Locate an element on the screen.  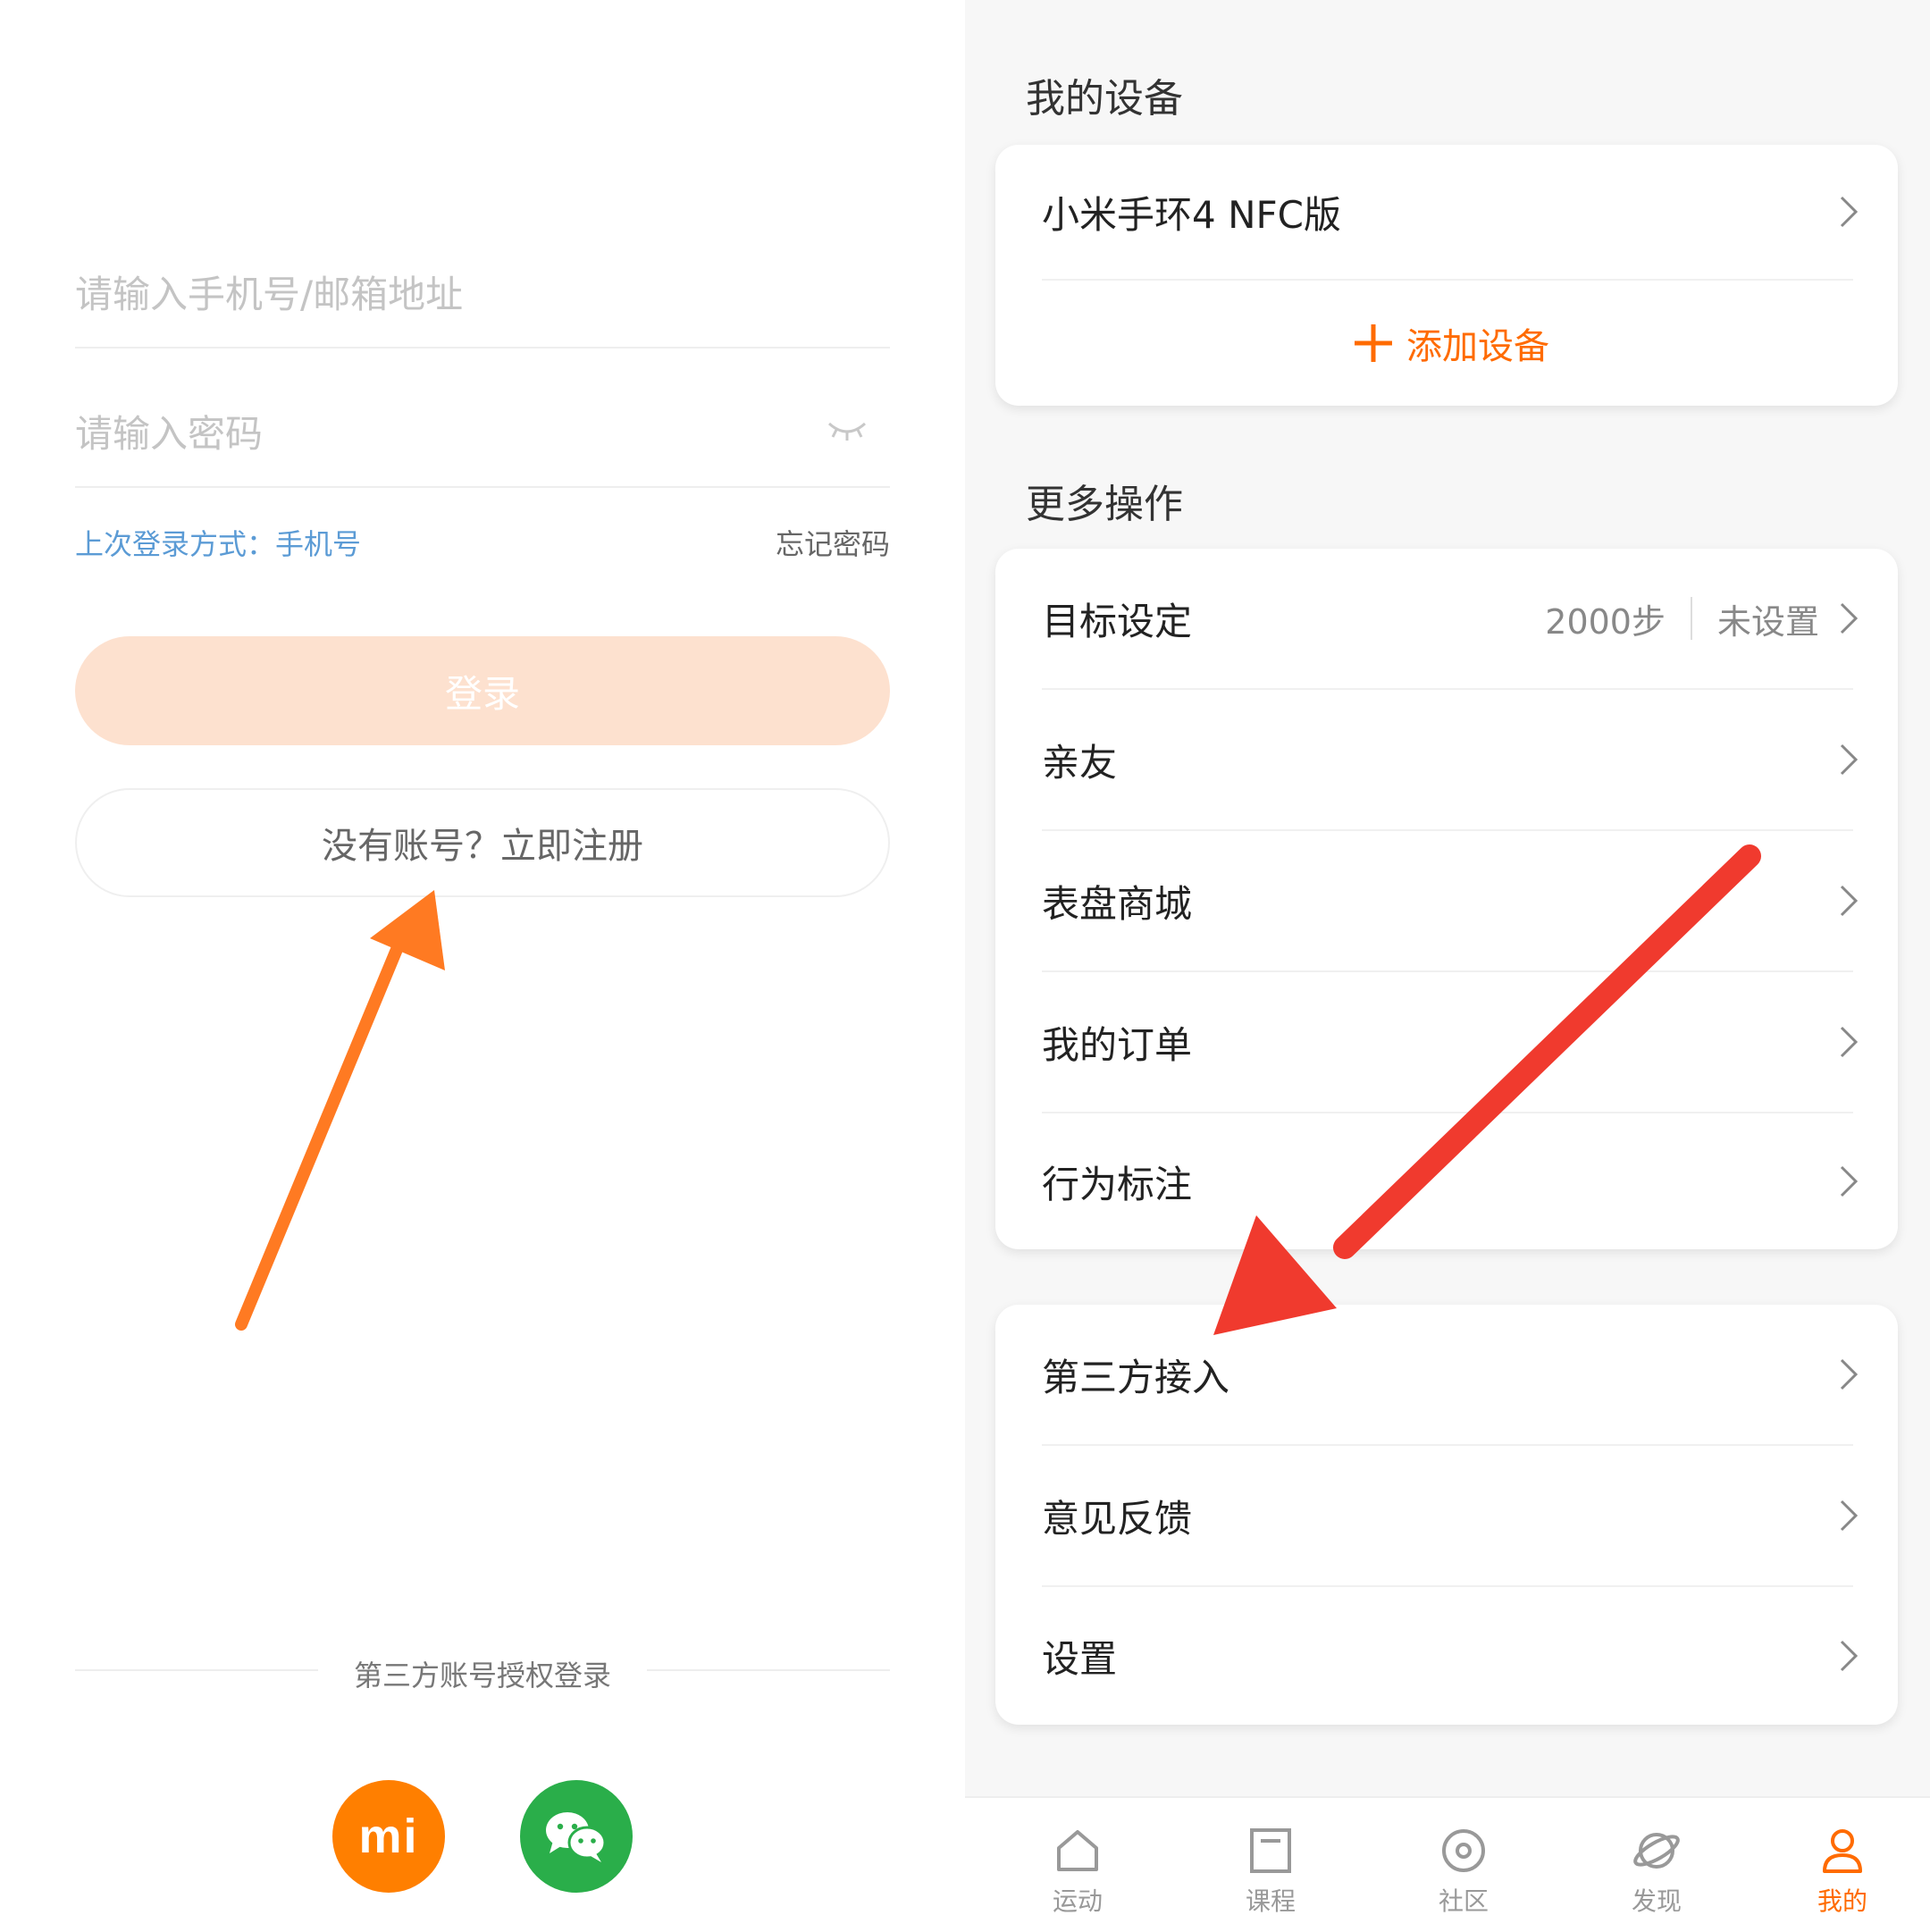
tab-course: 课程 is located at coordinates (1270, 1871).